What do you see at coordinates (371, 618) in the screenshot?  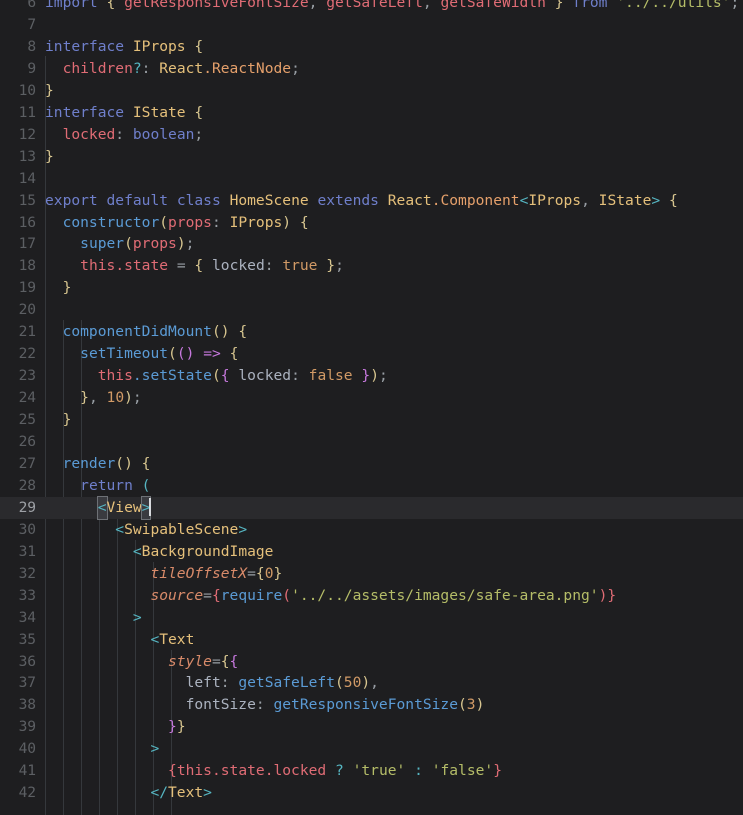 I see `code-line: 34 >` at bounding box center [371, 618].